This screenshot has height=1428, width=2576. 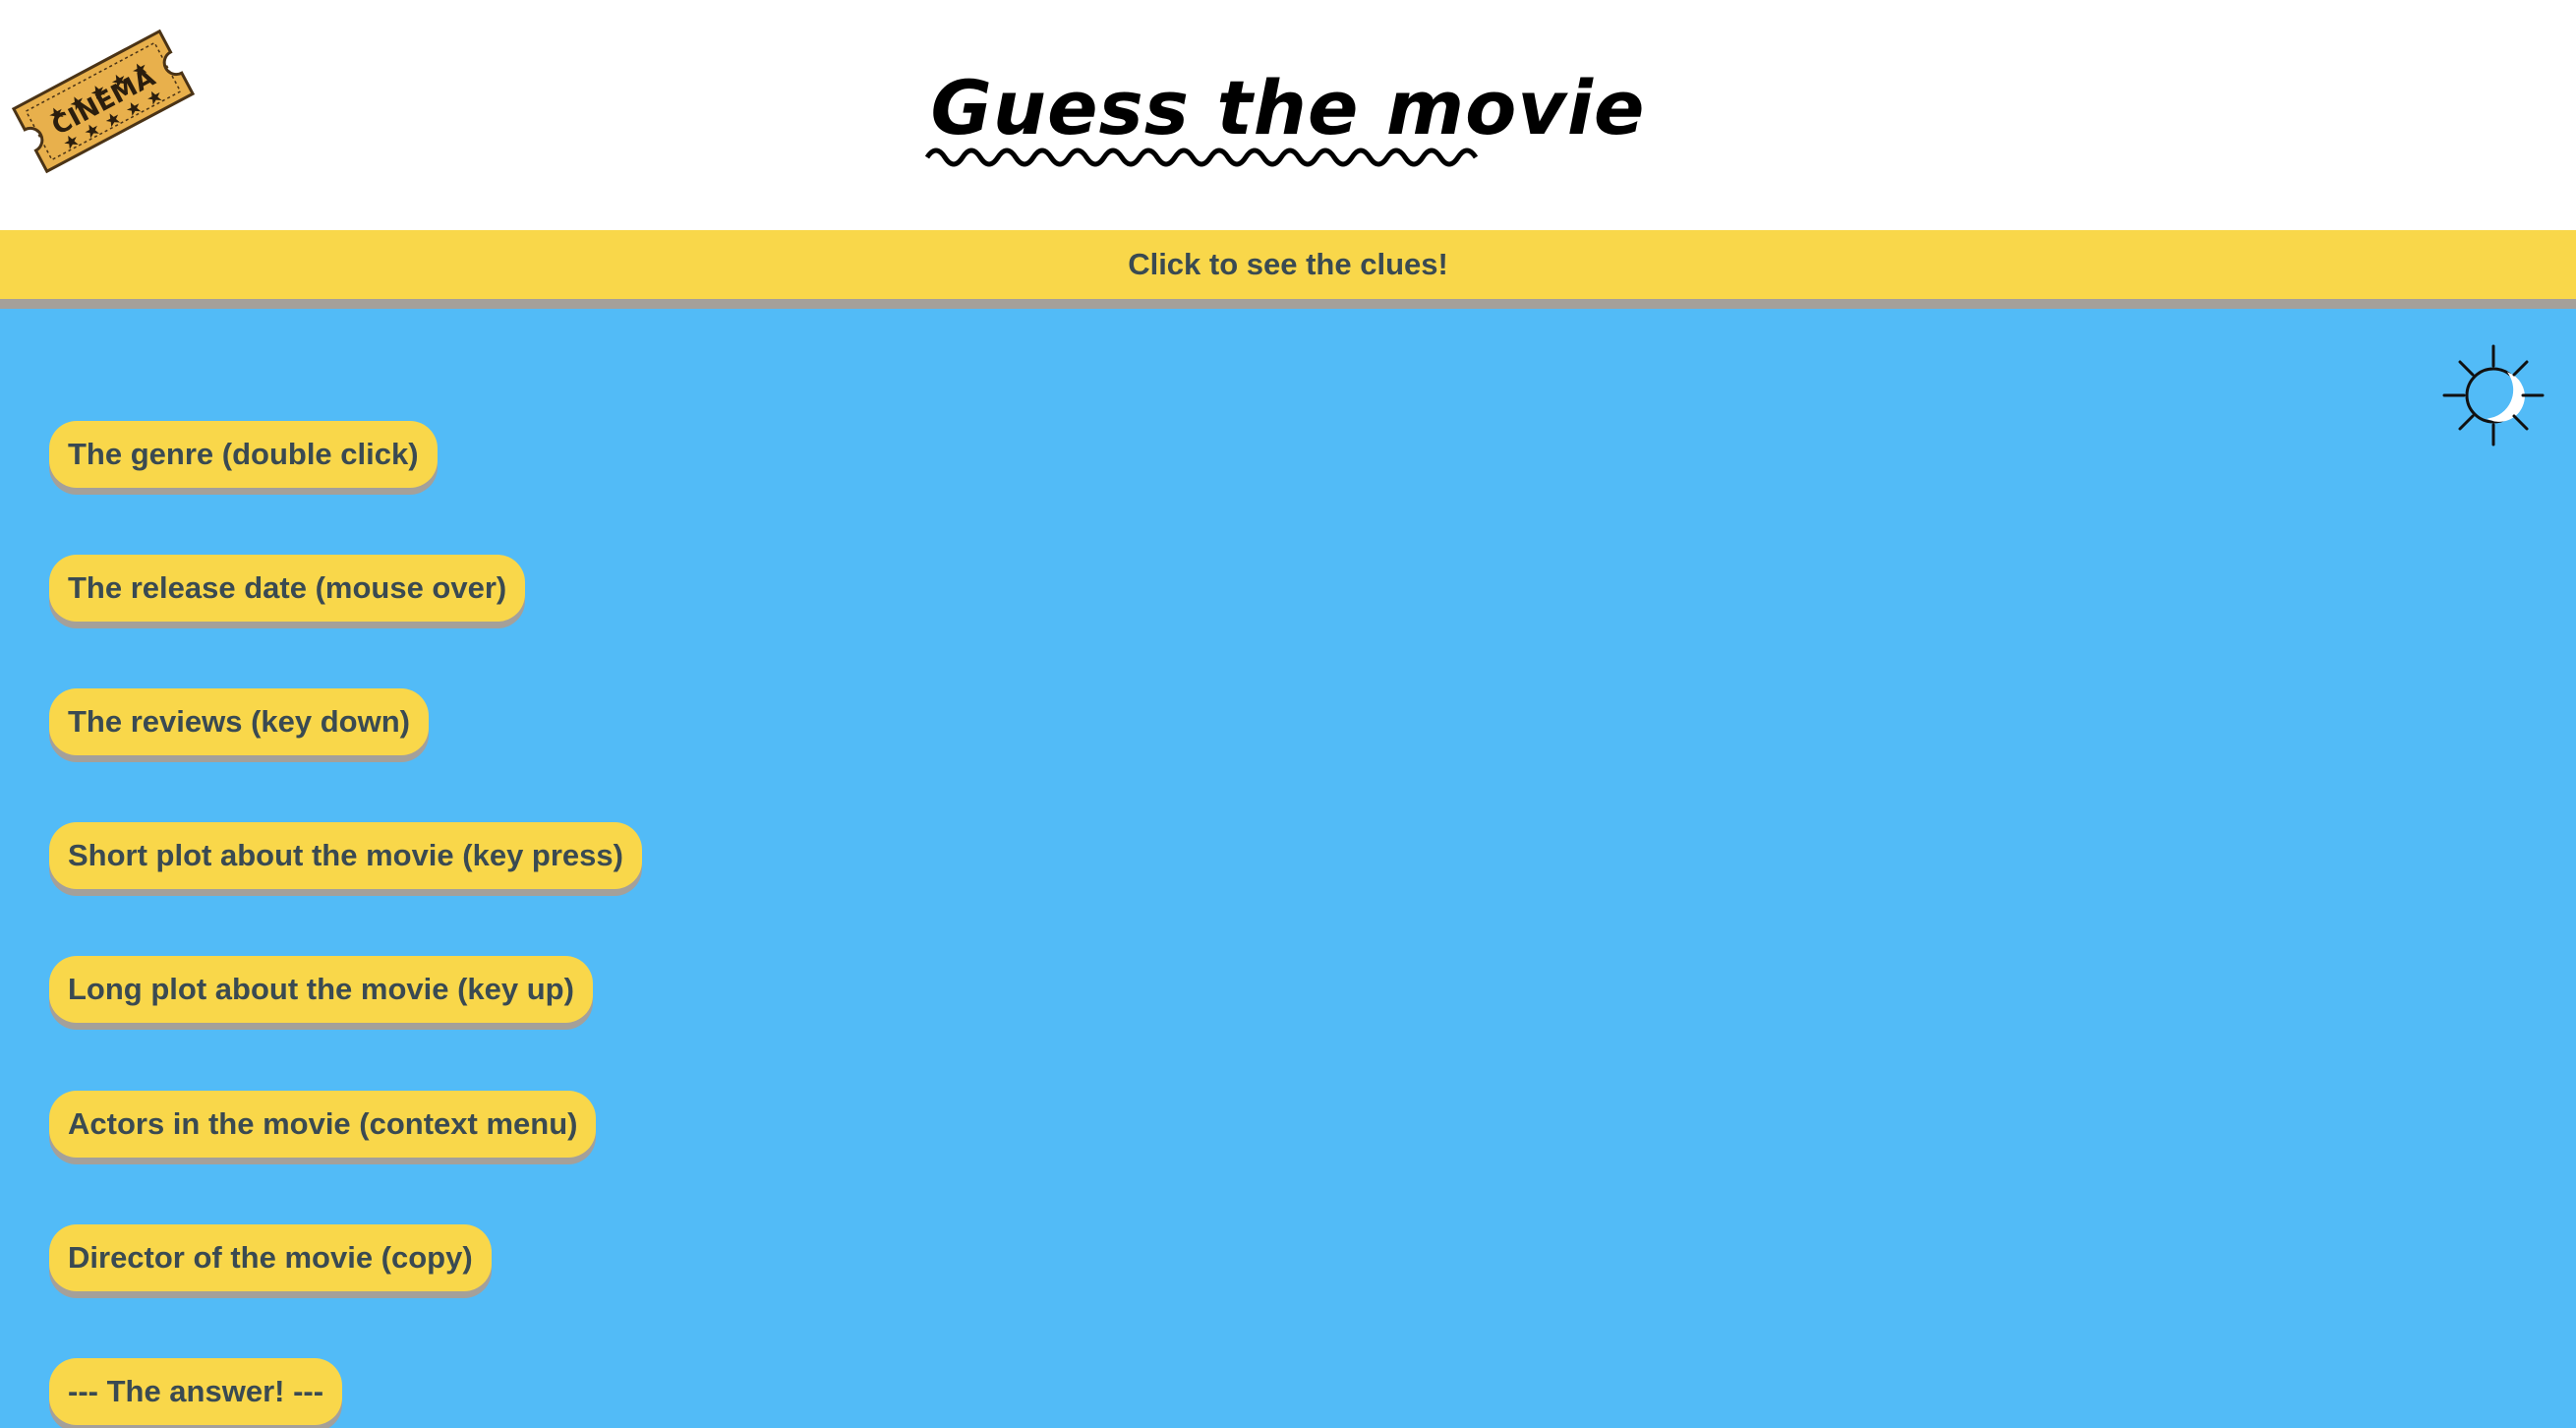 What do you see at coordinates (321, 989) in the screenshot?
I see `clue-long-plot-button: Long plot about the movie (key up)` at bounding box center [321, 989].